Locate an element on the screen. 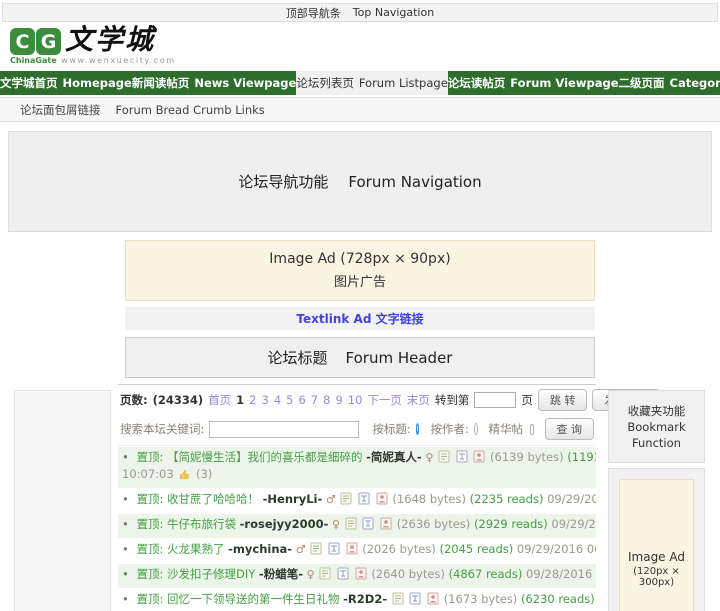 Image resolution: width=720 pixels, height=611 pixels. thread-title-link: 收甘蔗了哈哈哈！ is located at coordinates (213, 499).